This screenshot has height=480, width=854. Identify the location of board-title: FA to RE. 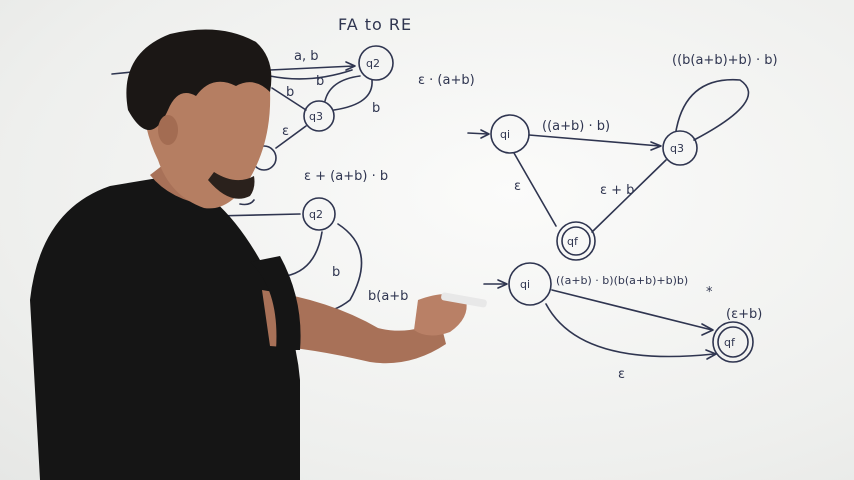
(375, 24).